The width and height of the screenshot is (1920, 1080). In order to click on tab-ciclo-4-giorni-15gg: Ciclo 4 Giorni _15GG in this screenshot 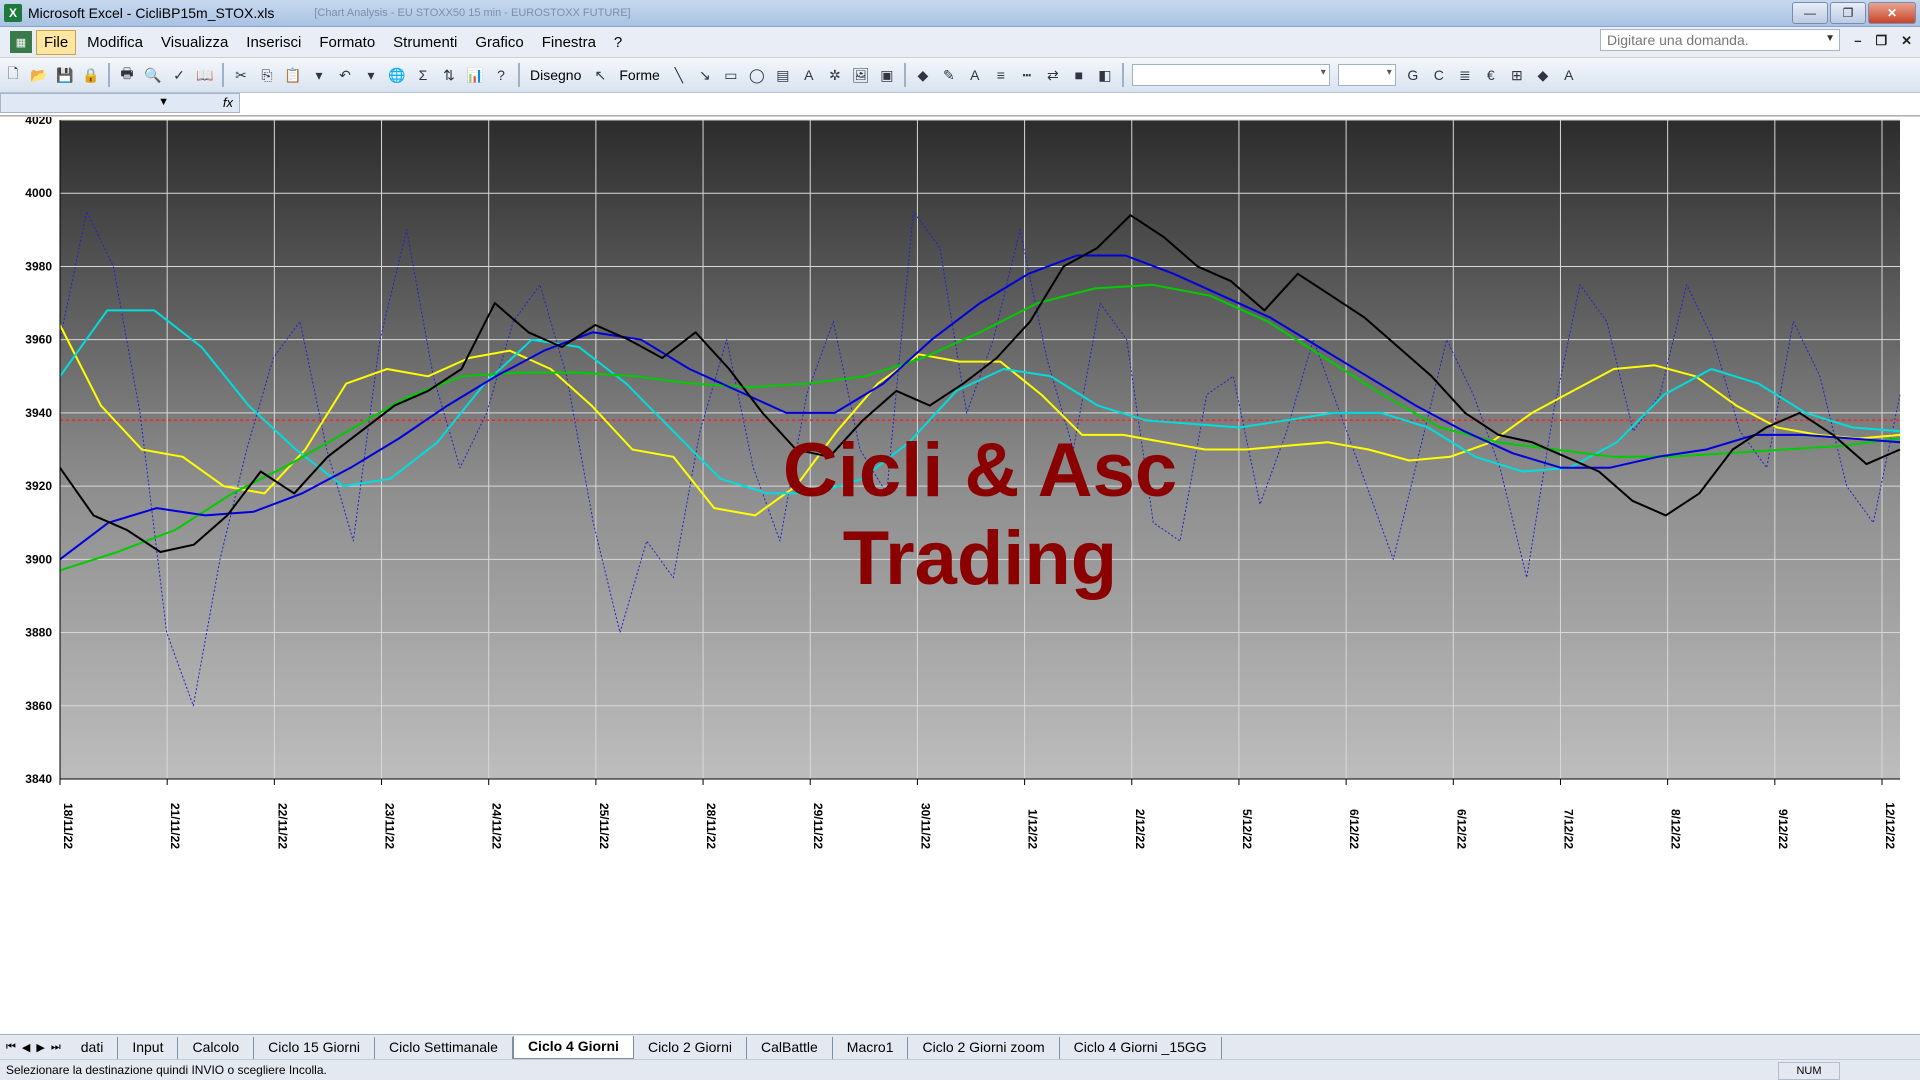, I will do `click(1141, 1048)`.